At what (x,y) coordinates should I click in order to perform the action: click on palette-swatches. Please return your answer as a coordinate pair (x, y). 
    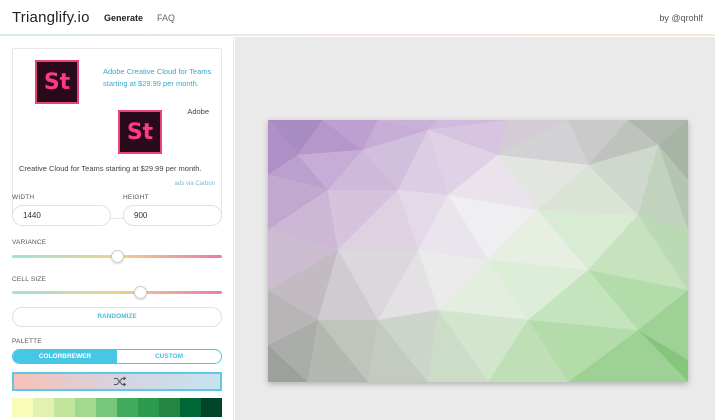
    Looking at the image, I should click on (117, 407).